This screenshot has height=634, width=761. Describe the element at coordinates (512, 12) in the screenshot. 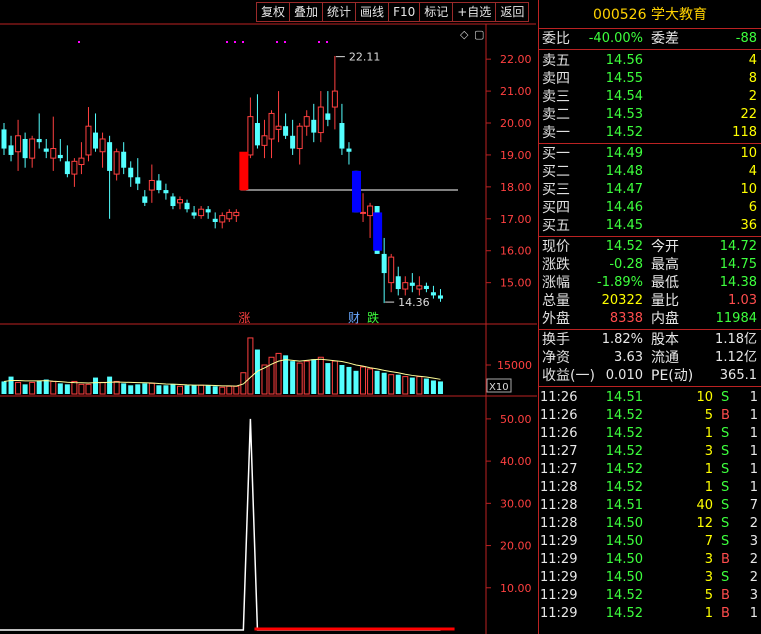

I see `toolbar-button-7: 返回` at that location.